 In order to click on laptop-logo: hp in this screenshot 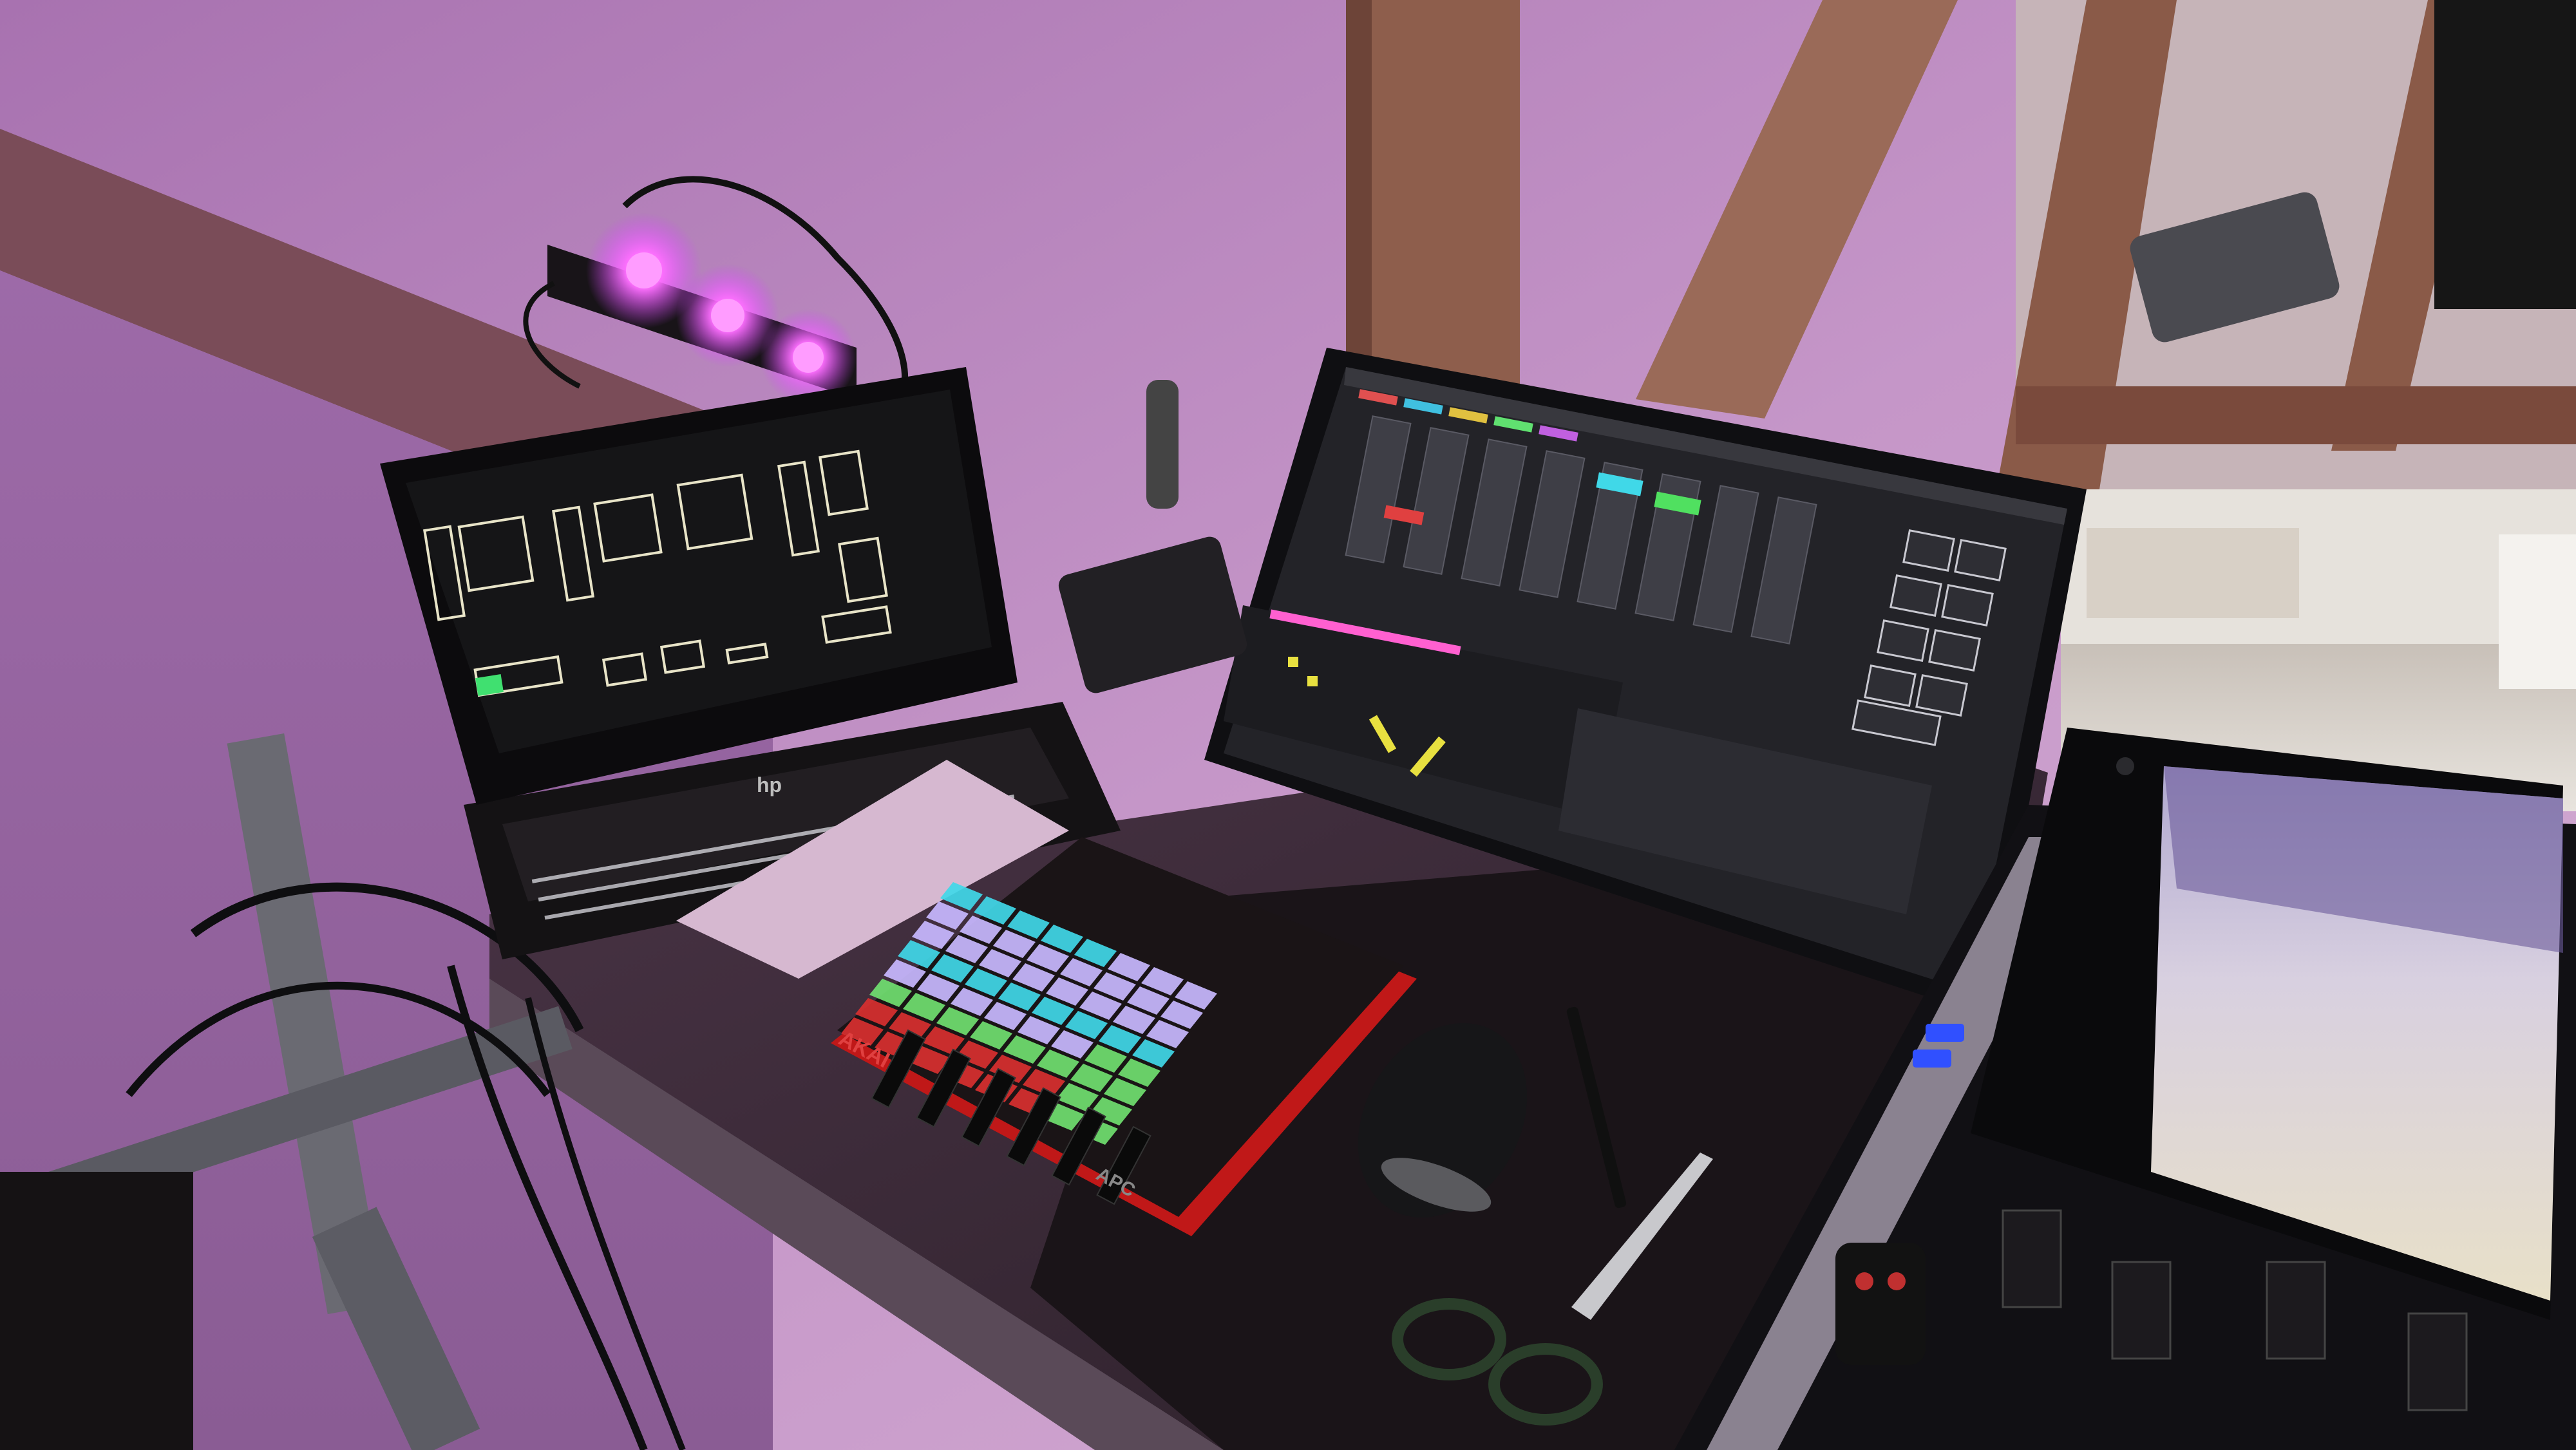, I will do `click(770, 784)`.